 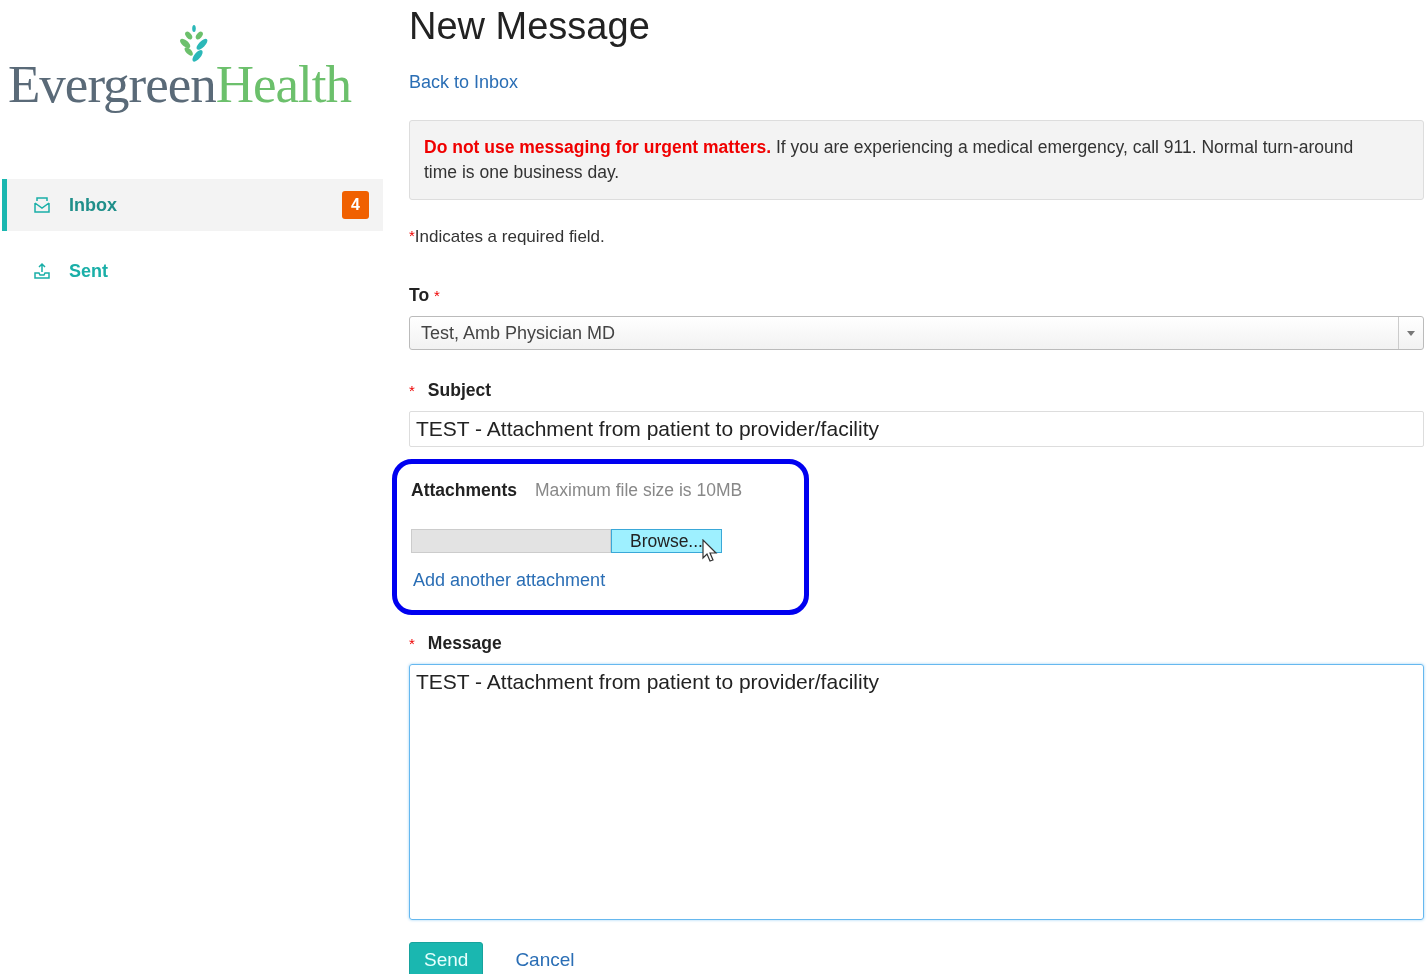 I want to click on logo-text: EvergreenHealth, so click(x=180, y=84).